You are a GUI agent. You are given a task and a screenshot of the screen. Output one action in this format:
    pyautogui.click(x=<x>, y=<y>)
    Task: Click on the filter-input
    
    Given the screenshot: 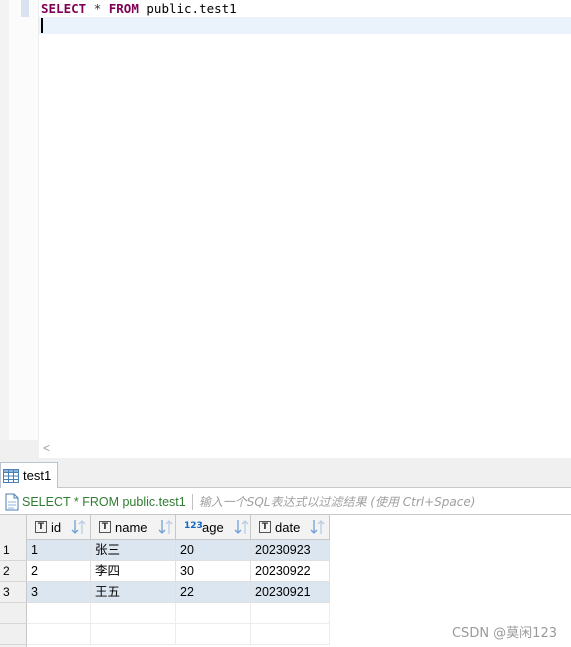 What is the action you would take?
    pyautogui.click(x=384, y=501)
    